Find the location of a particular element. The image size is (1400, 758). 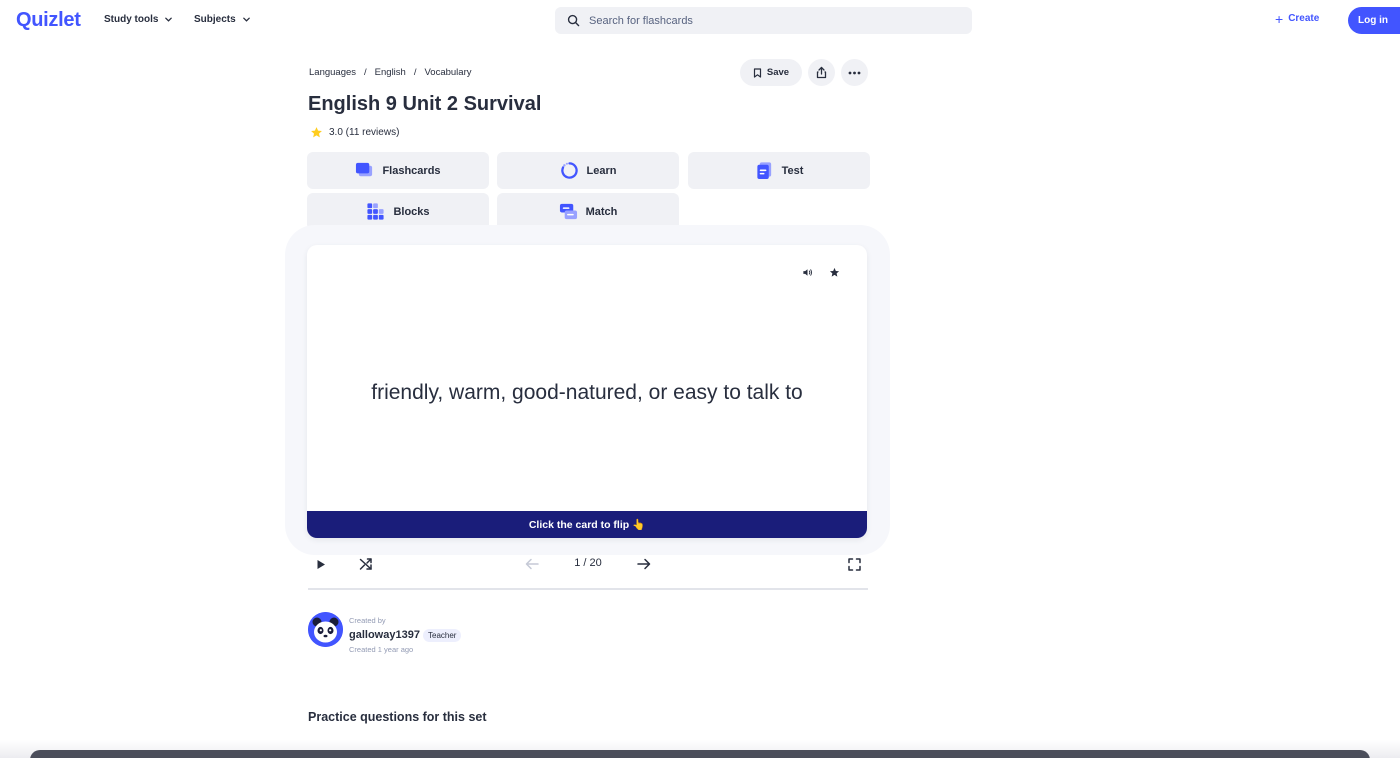

fullscreen-icon is located at coordinates (854, 564).